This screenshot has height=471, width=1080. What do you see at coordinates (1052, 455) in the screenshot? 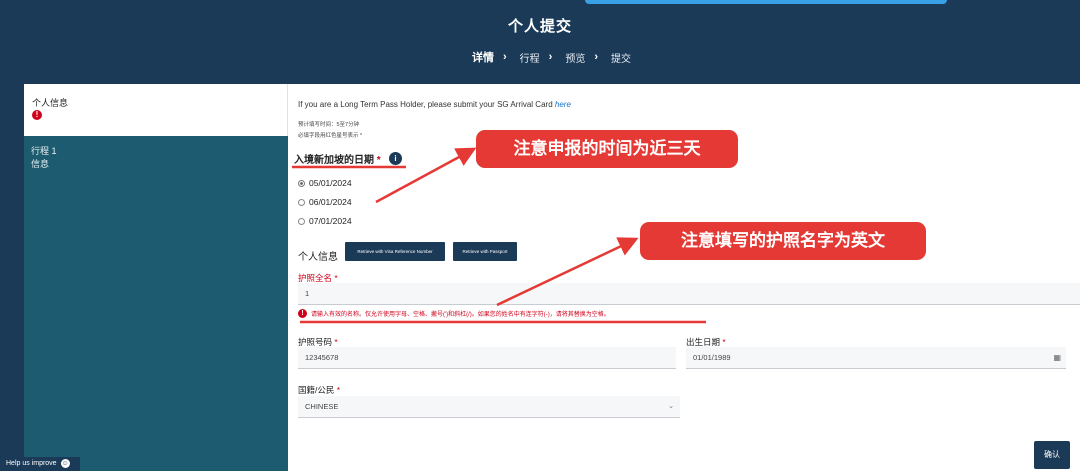
I see `confirm-button: 确认` at bounding box center [1052, 455].